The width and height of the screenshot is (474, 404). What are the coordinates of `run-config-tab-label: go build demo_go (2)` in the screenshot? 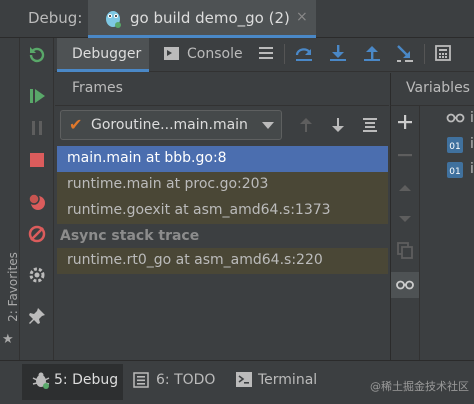 It's located at (210, 18).